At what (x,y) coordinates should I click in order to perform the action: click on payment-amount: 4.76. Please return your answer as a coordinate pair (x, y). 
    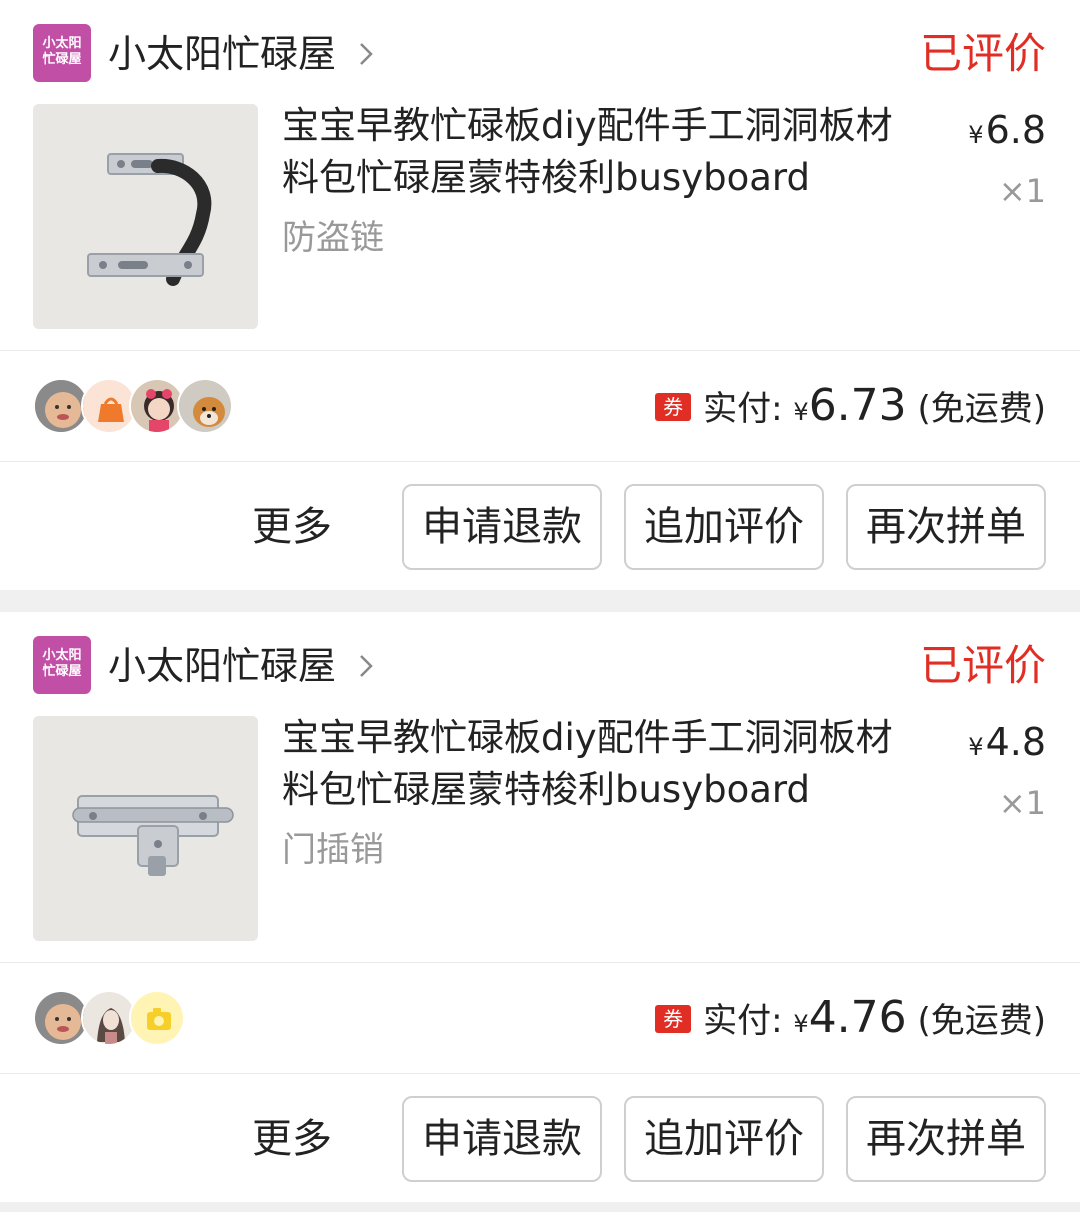
    Looking at the image, I should click on (857, 1017).